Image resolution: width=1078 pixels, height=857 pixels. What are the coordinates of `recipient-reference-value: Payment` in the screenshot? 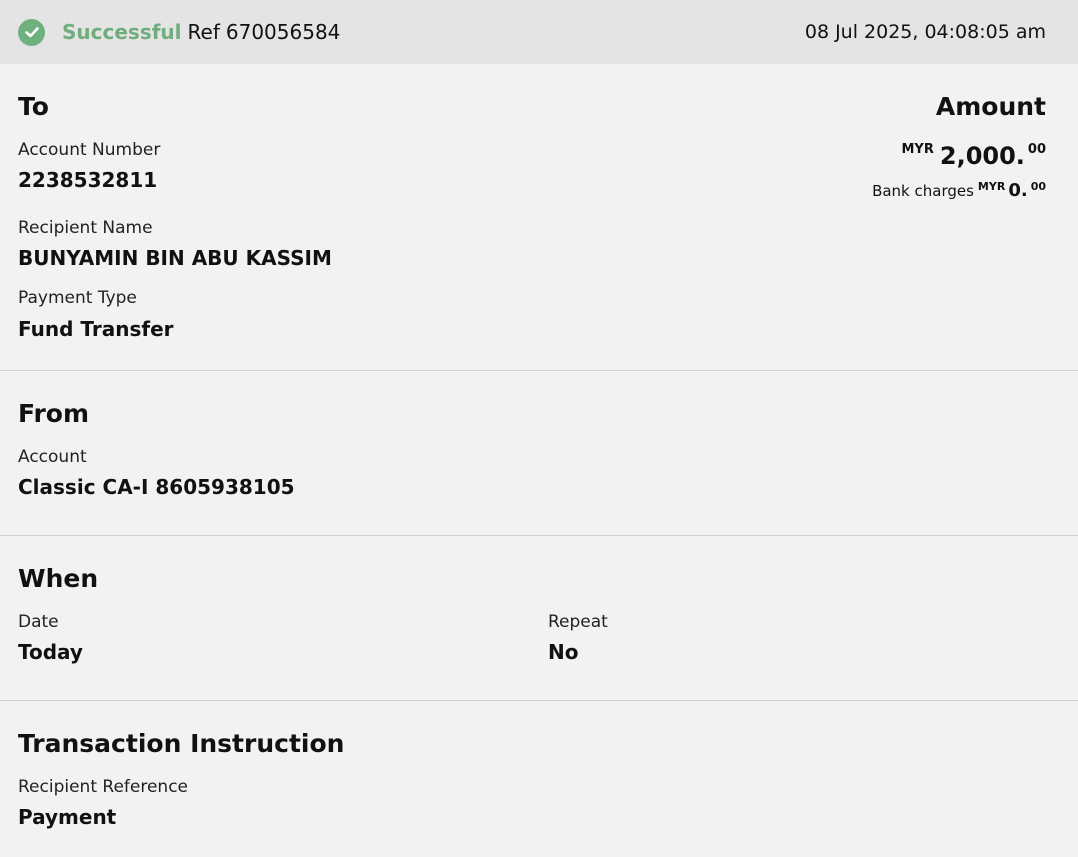 It's located at (67, 817).